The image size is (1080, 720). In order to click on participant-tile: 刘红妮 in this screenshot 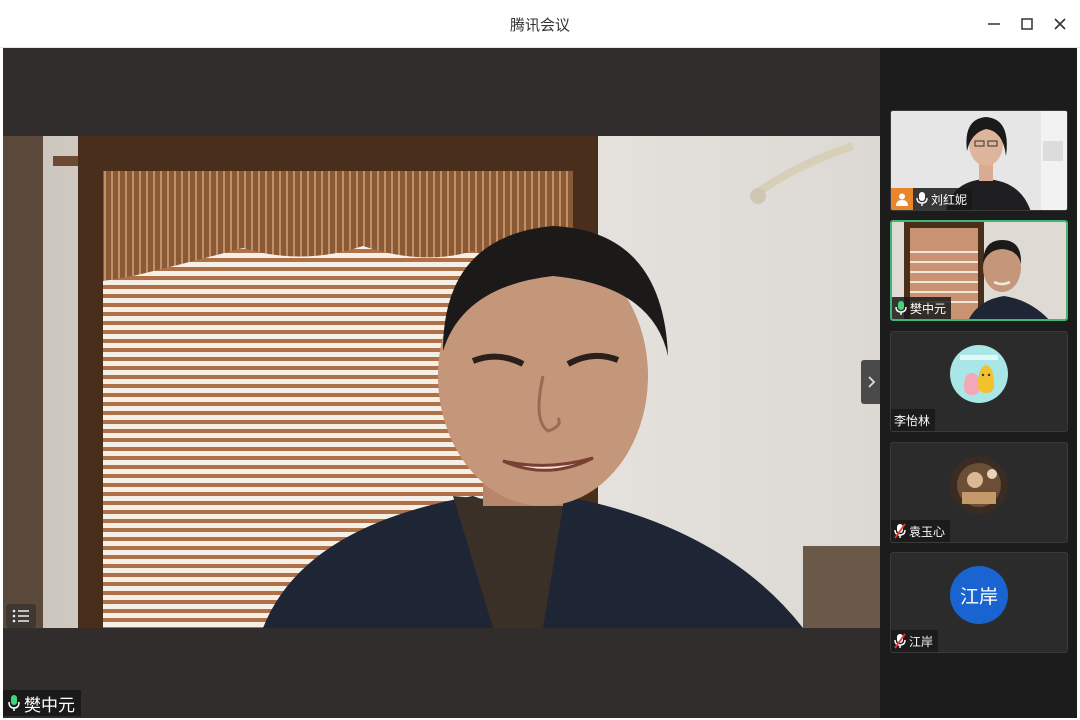, I will do `click(979, 160)`.